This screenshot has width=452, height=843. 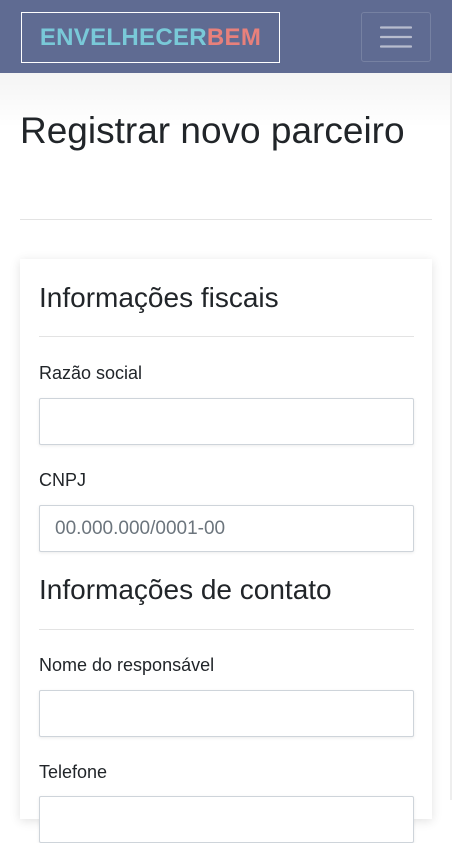 I want to click on navbar: ENVELHECER BEM, so click(x=226, y=36).